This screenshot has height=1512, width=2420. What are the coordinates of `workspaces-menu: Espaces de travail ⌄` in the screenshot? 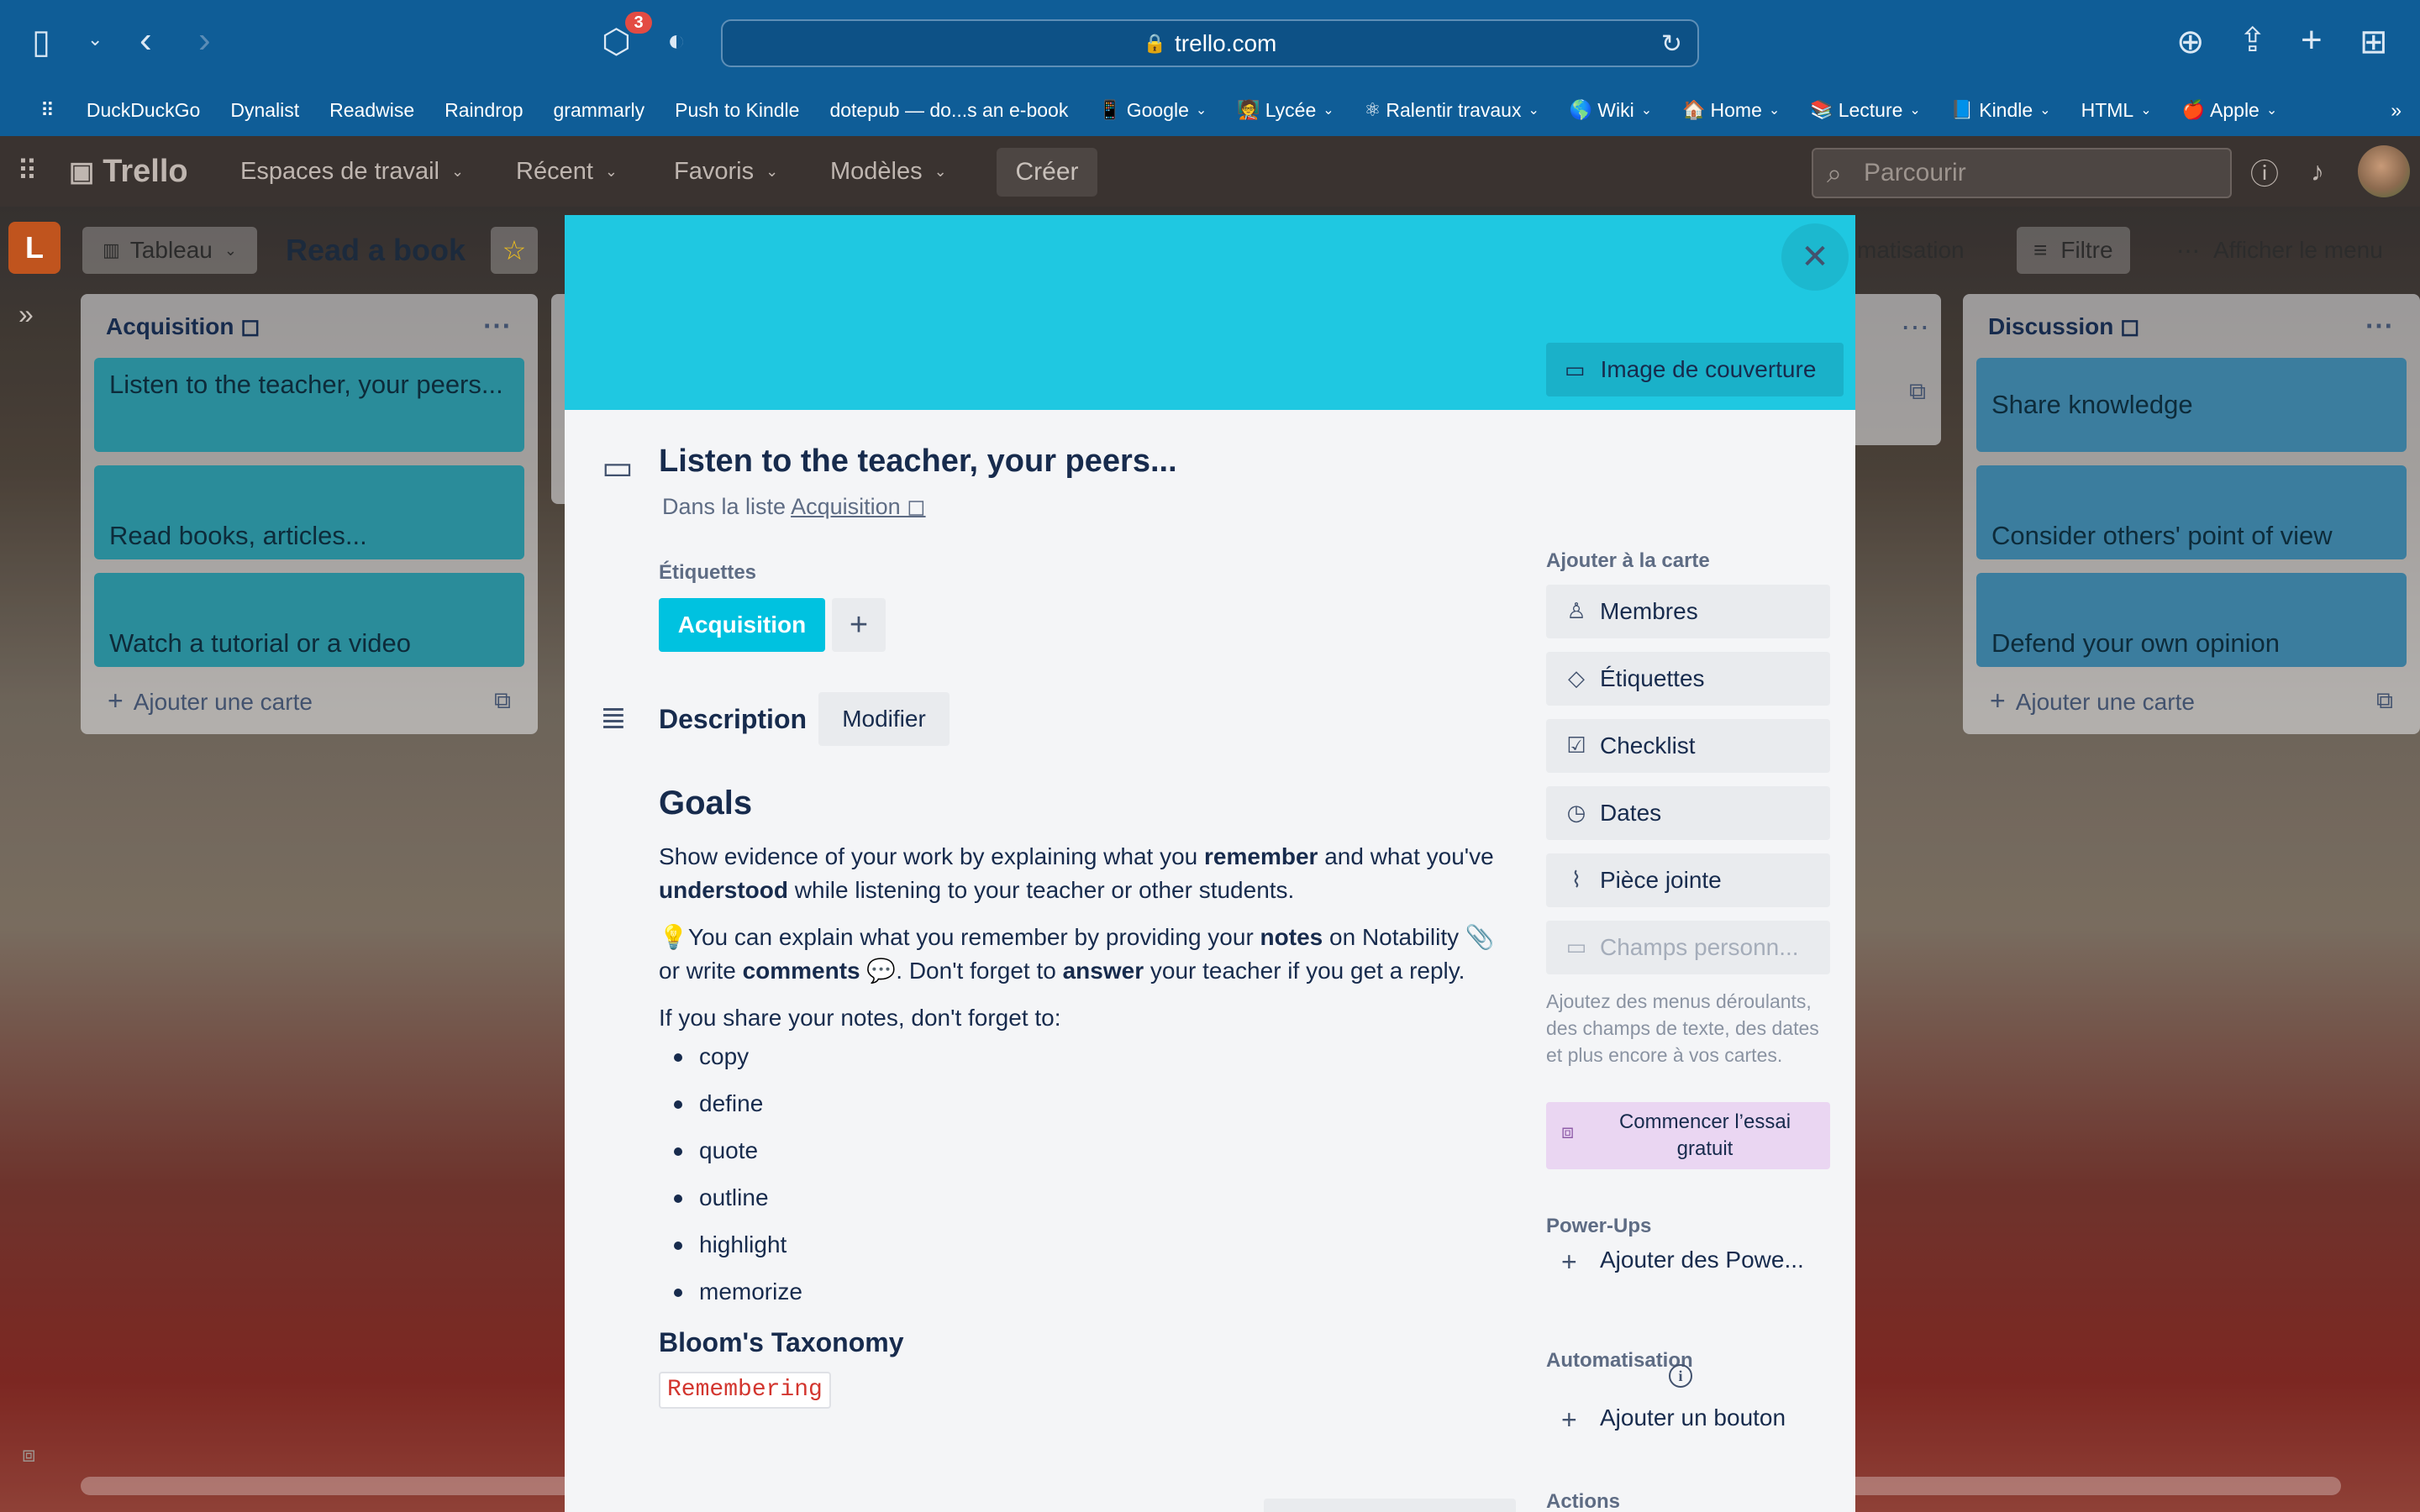 It's located at (352, 171).